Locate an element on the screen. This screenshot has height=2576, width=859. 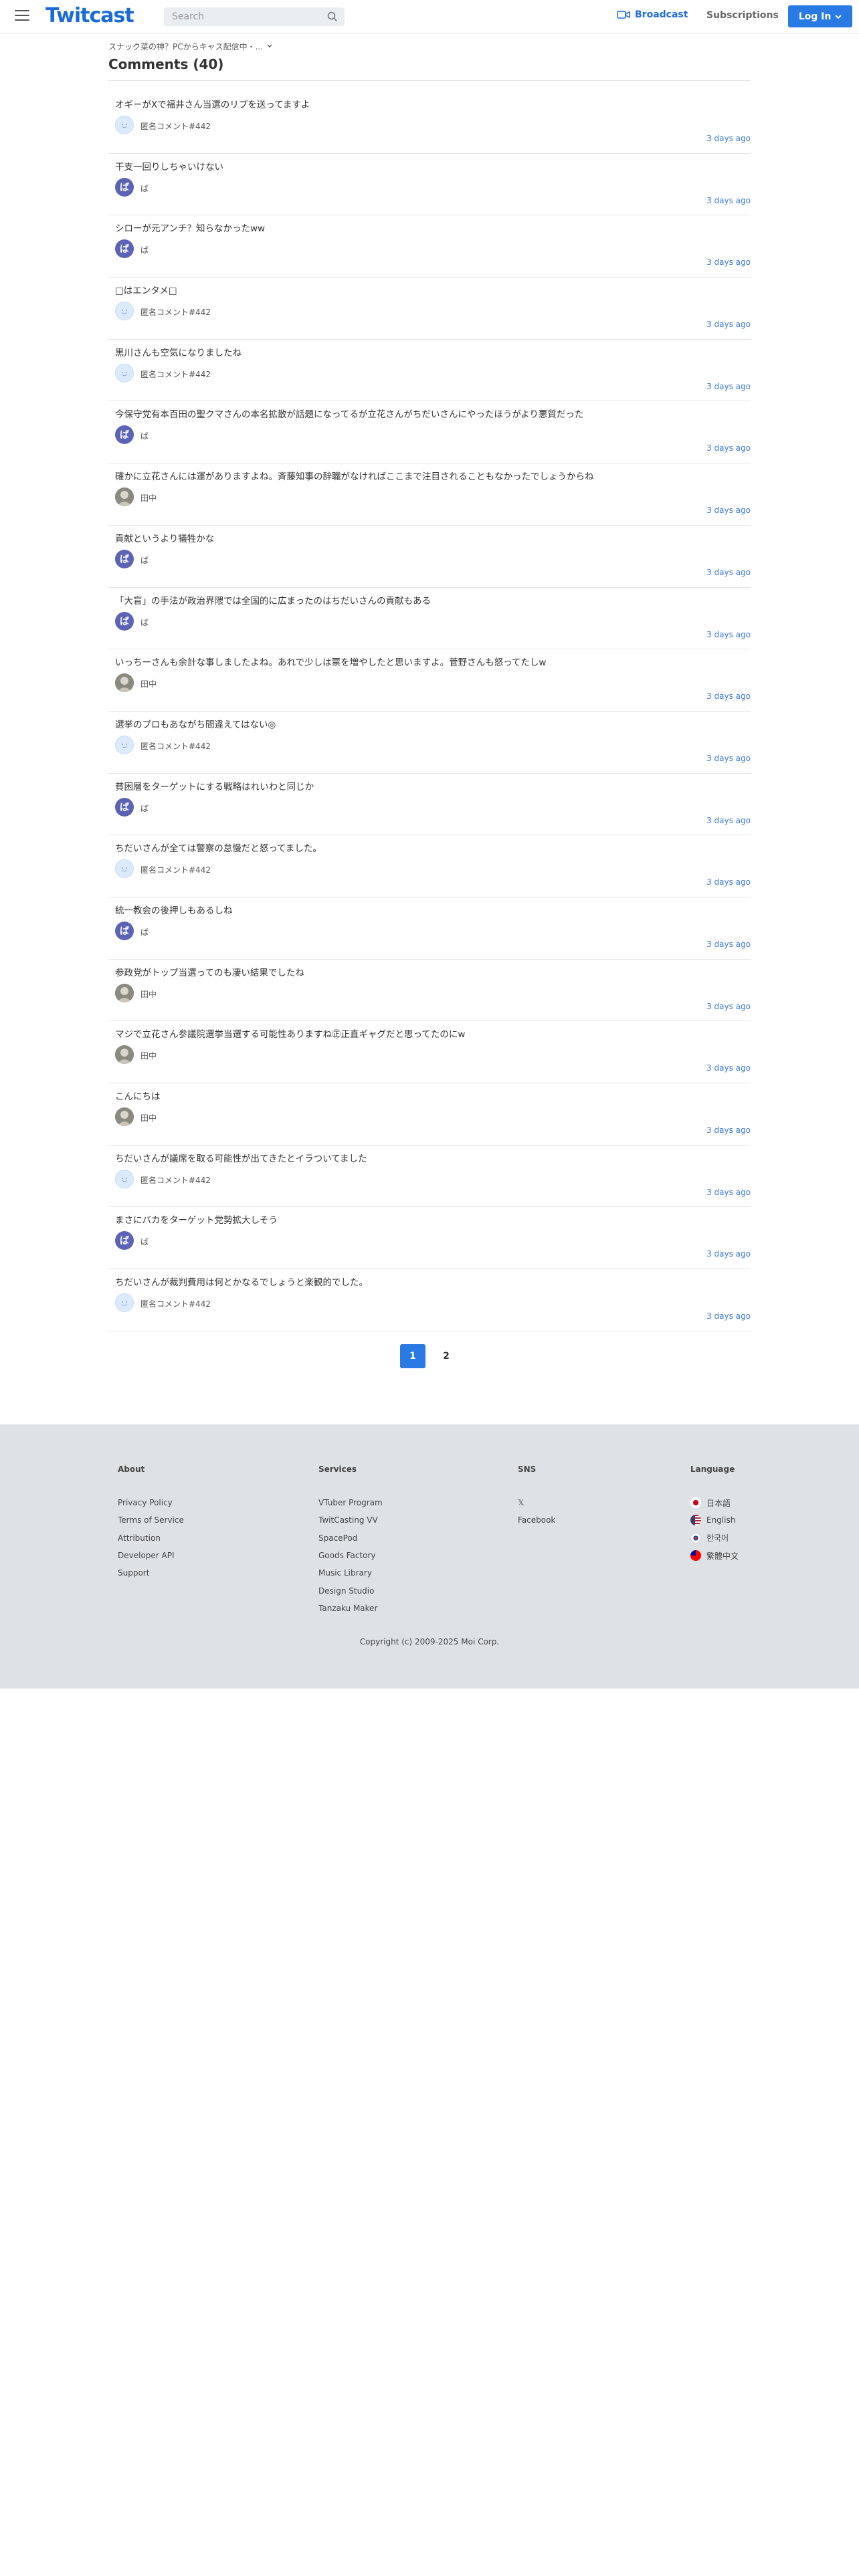
japan-flag-icon is located at coordinates (696, 1503).